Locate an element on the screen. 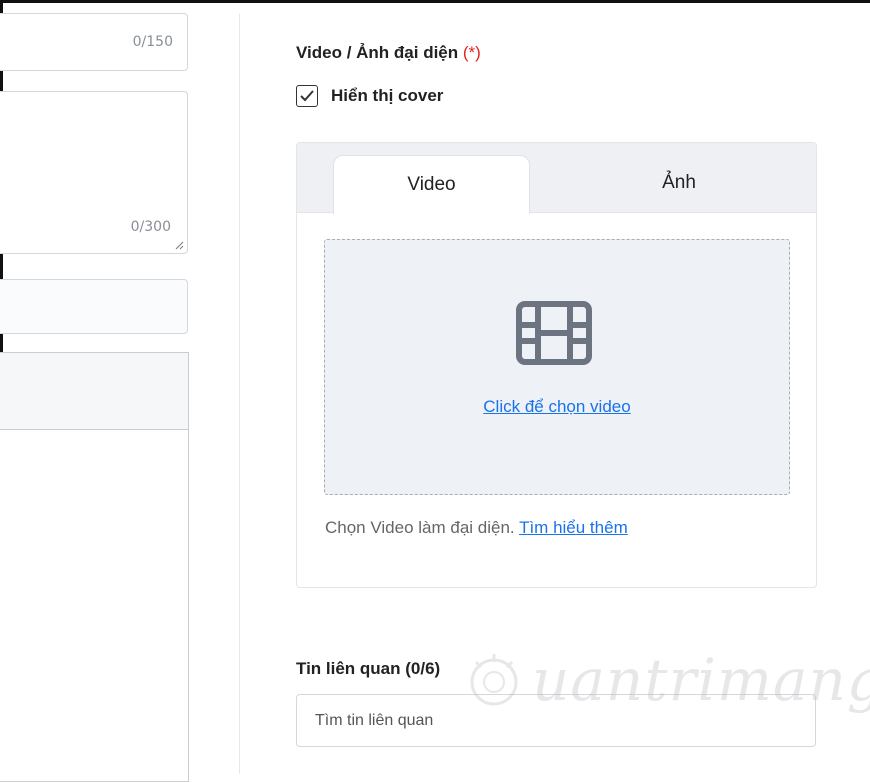  required-mark: (*) is located at coordinates (471, 52).